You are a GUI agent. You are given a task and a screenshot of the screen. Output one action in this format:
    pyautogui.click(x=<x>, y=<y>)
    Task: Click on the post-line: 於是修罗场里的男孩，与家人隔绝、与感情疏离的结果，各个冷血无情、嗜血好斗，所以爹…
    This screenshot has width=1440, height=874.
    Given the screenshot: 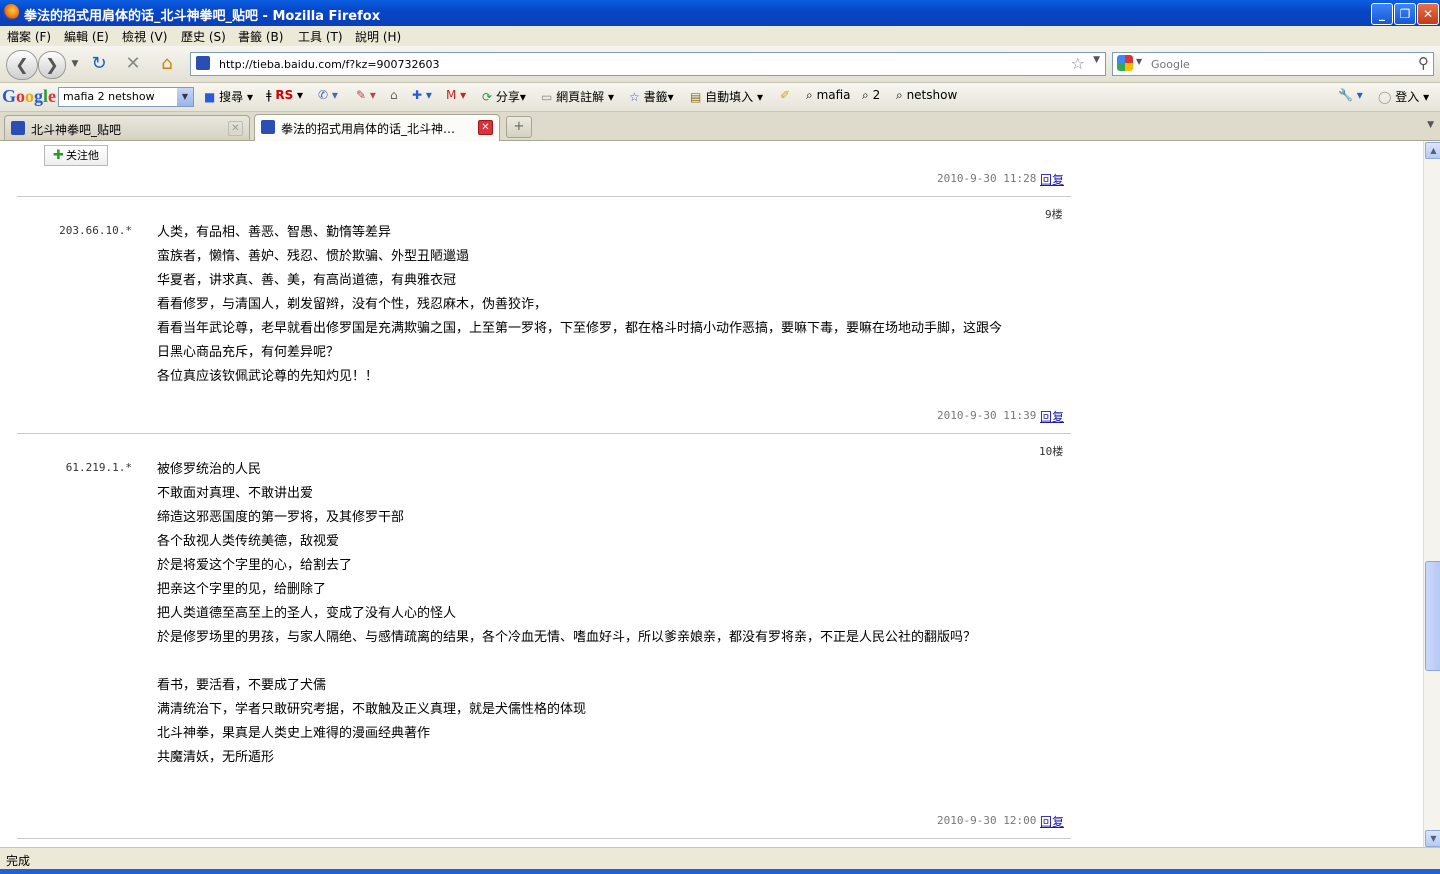 What is the action you would take?
    pyautogui.click(x=567, y=637)
    